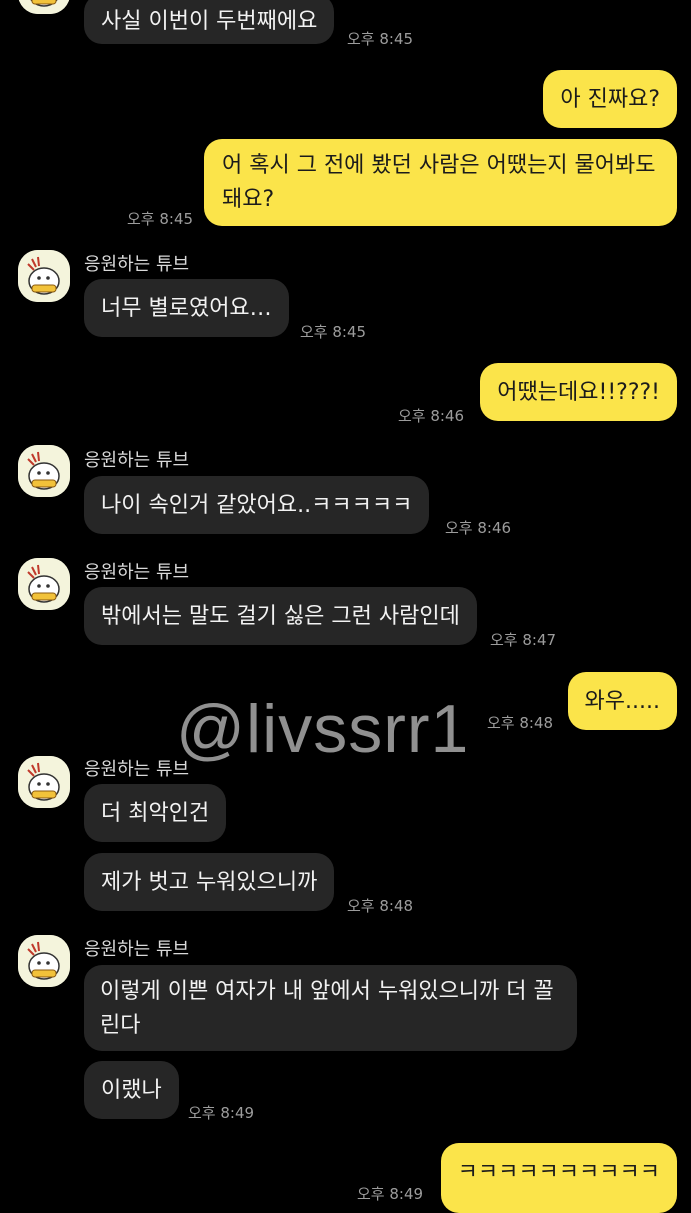 This screenshot has width=691, height=1213. I want to click on message-bubble-outgoing: 아 진짜요?, so click(610, 99).